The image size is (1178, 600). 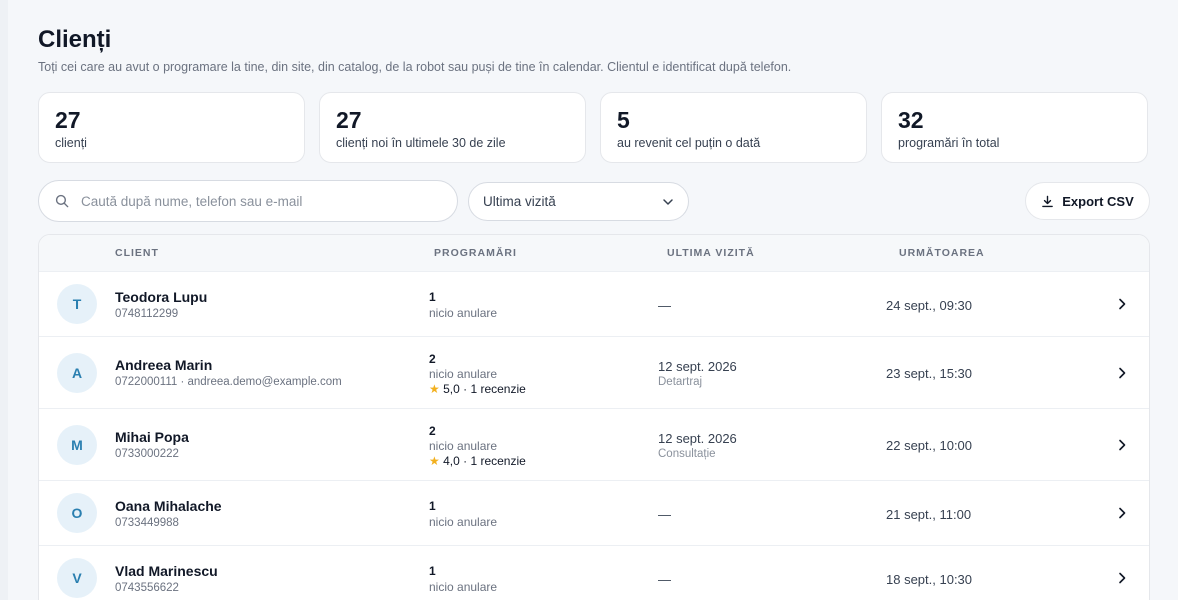 What do you see at coordinates (578, 201) in the screenshot?
I see `sort-select: Ultima vizită` at bounding box center [578, 201].